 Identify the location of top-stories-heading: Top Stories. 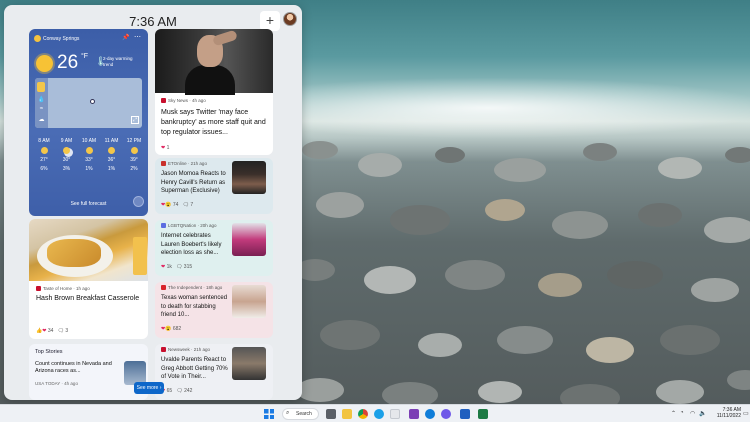
(49, 352).